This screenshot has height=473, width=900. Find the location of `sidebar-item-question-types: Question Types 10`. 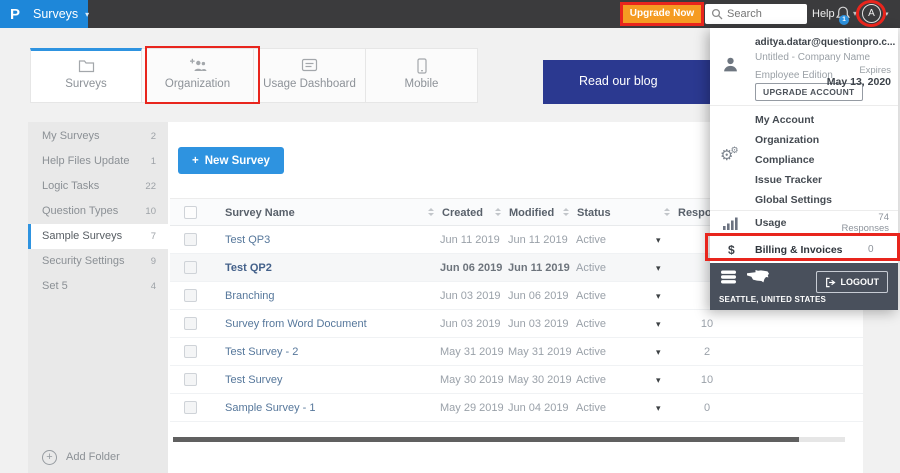

sidebar-item-question-types: Question Types 10 is located at coordinates (98, 211).